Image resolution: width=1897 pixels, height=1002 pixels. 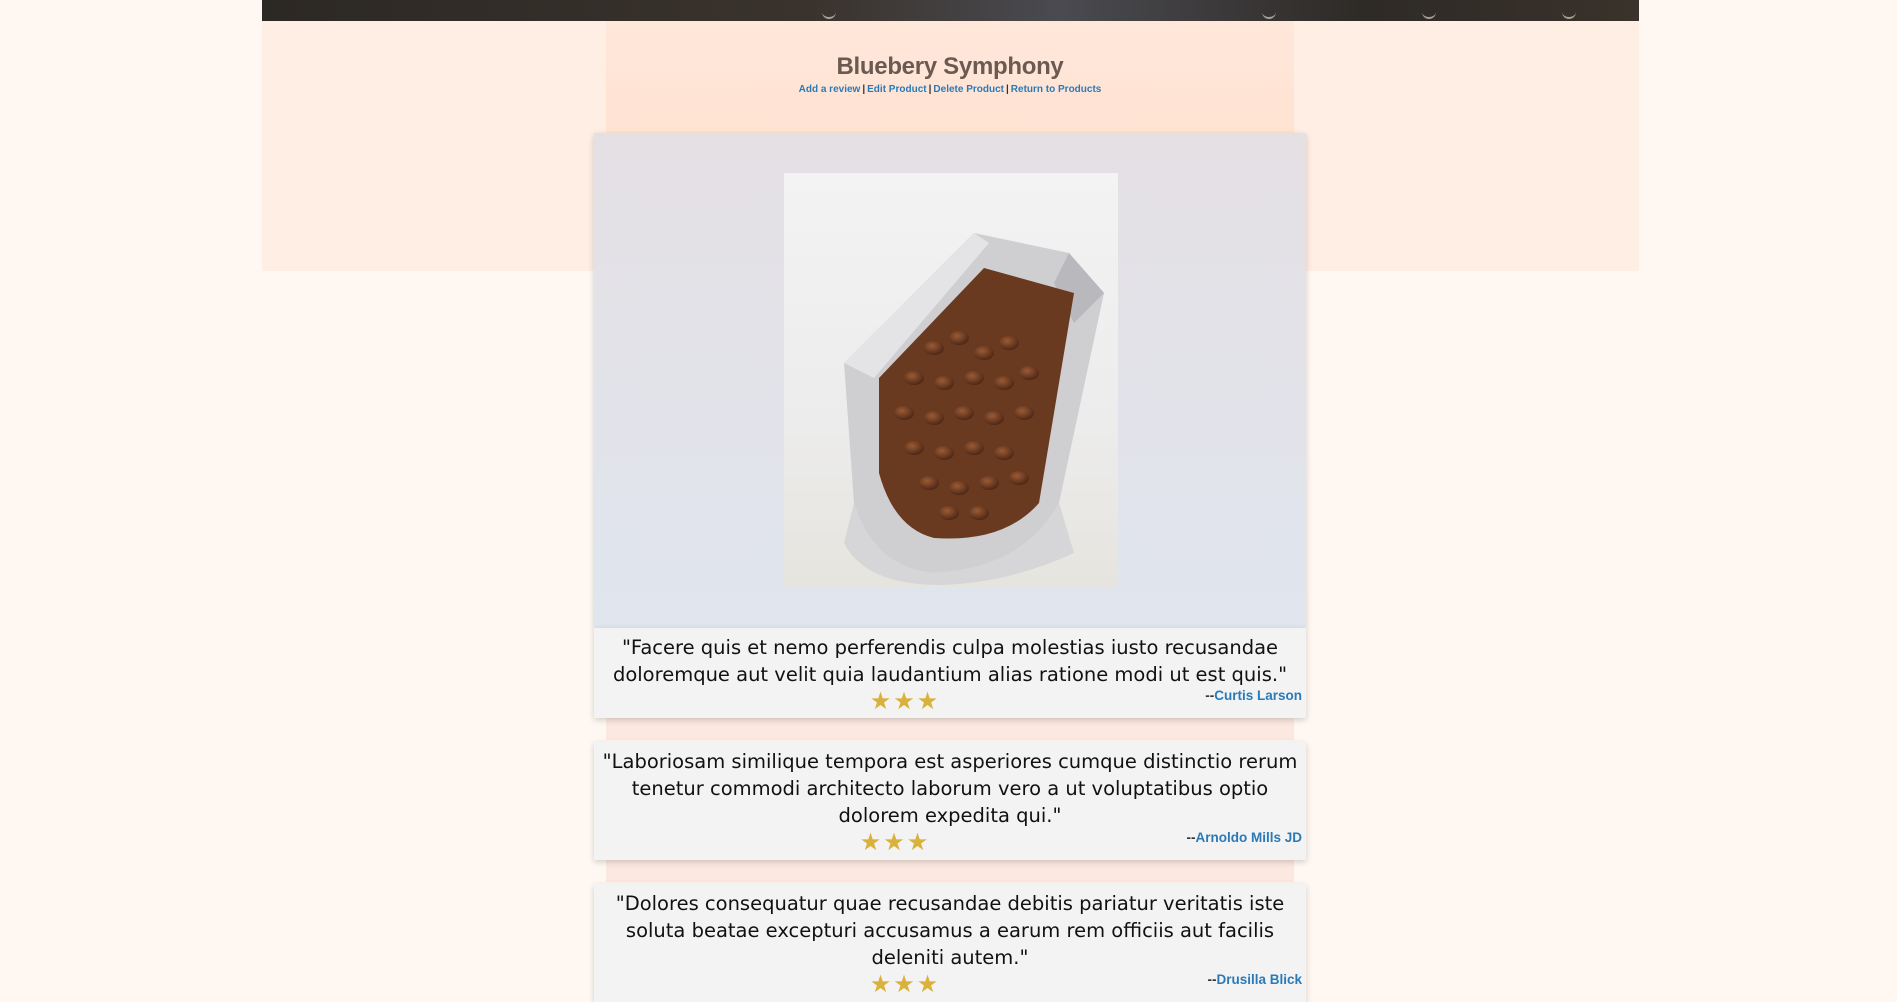 I want to click on edit-product-link: Edit Product, so click(x=896, y=89).